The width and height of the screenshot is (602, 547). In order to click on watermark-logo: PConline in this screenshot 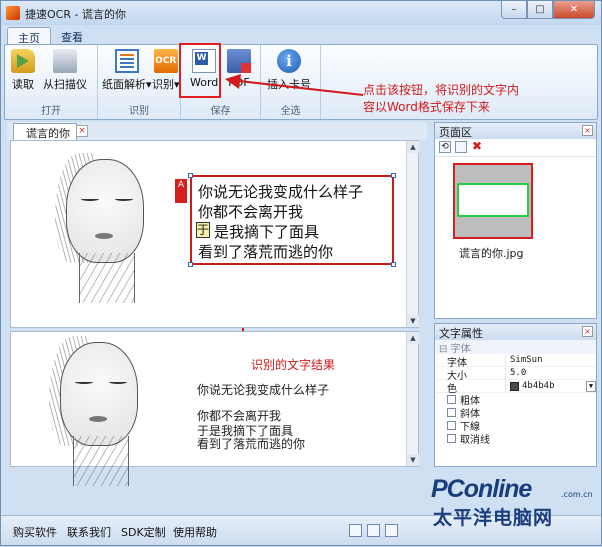, I will do `click(481, 489)`.